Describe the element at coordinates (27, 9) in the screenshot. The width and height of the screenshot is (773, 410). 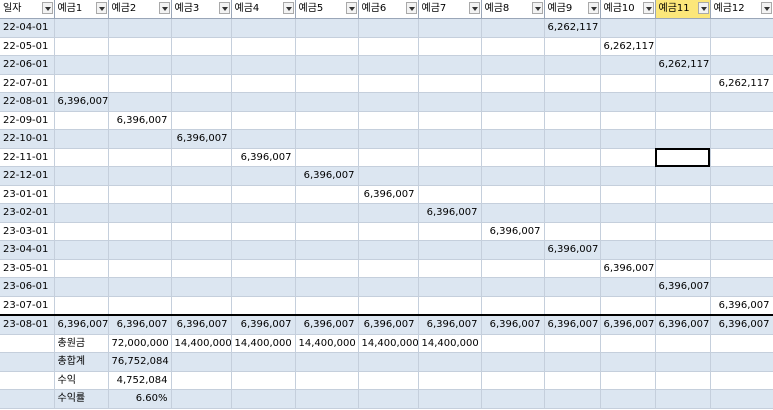
I see `column-header-date: 일자` at that location.